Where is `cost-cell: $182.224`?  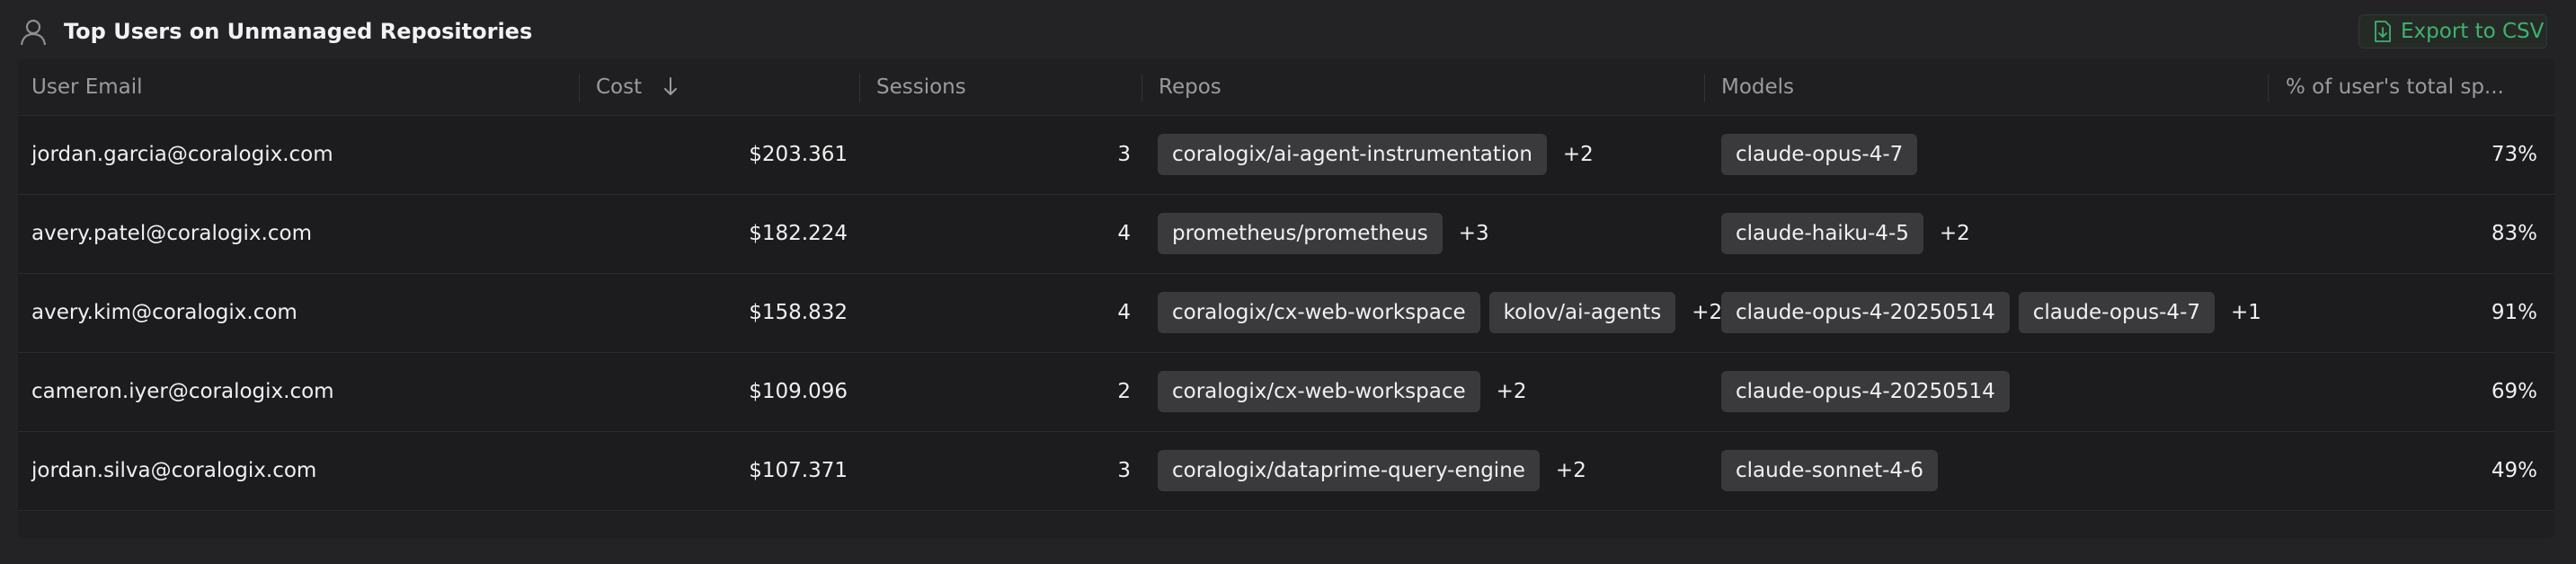
cost-cell: $182.224 is located at coordinates (798, 233).